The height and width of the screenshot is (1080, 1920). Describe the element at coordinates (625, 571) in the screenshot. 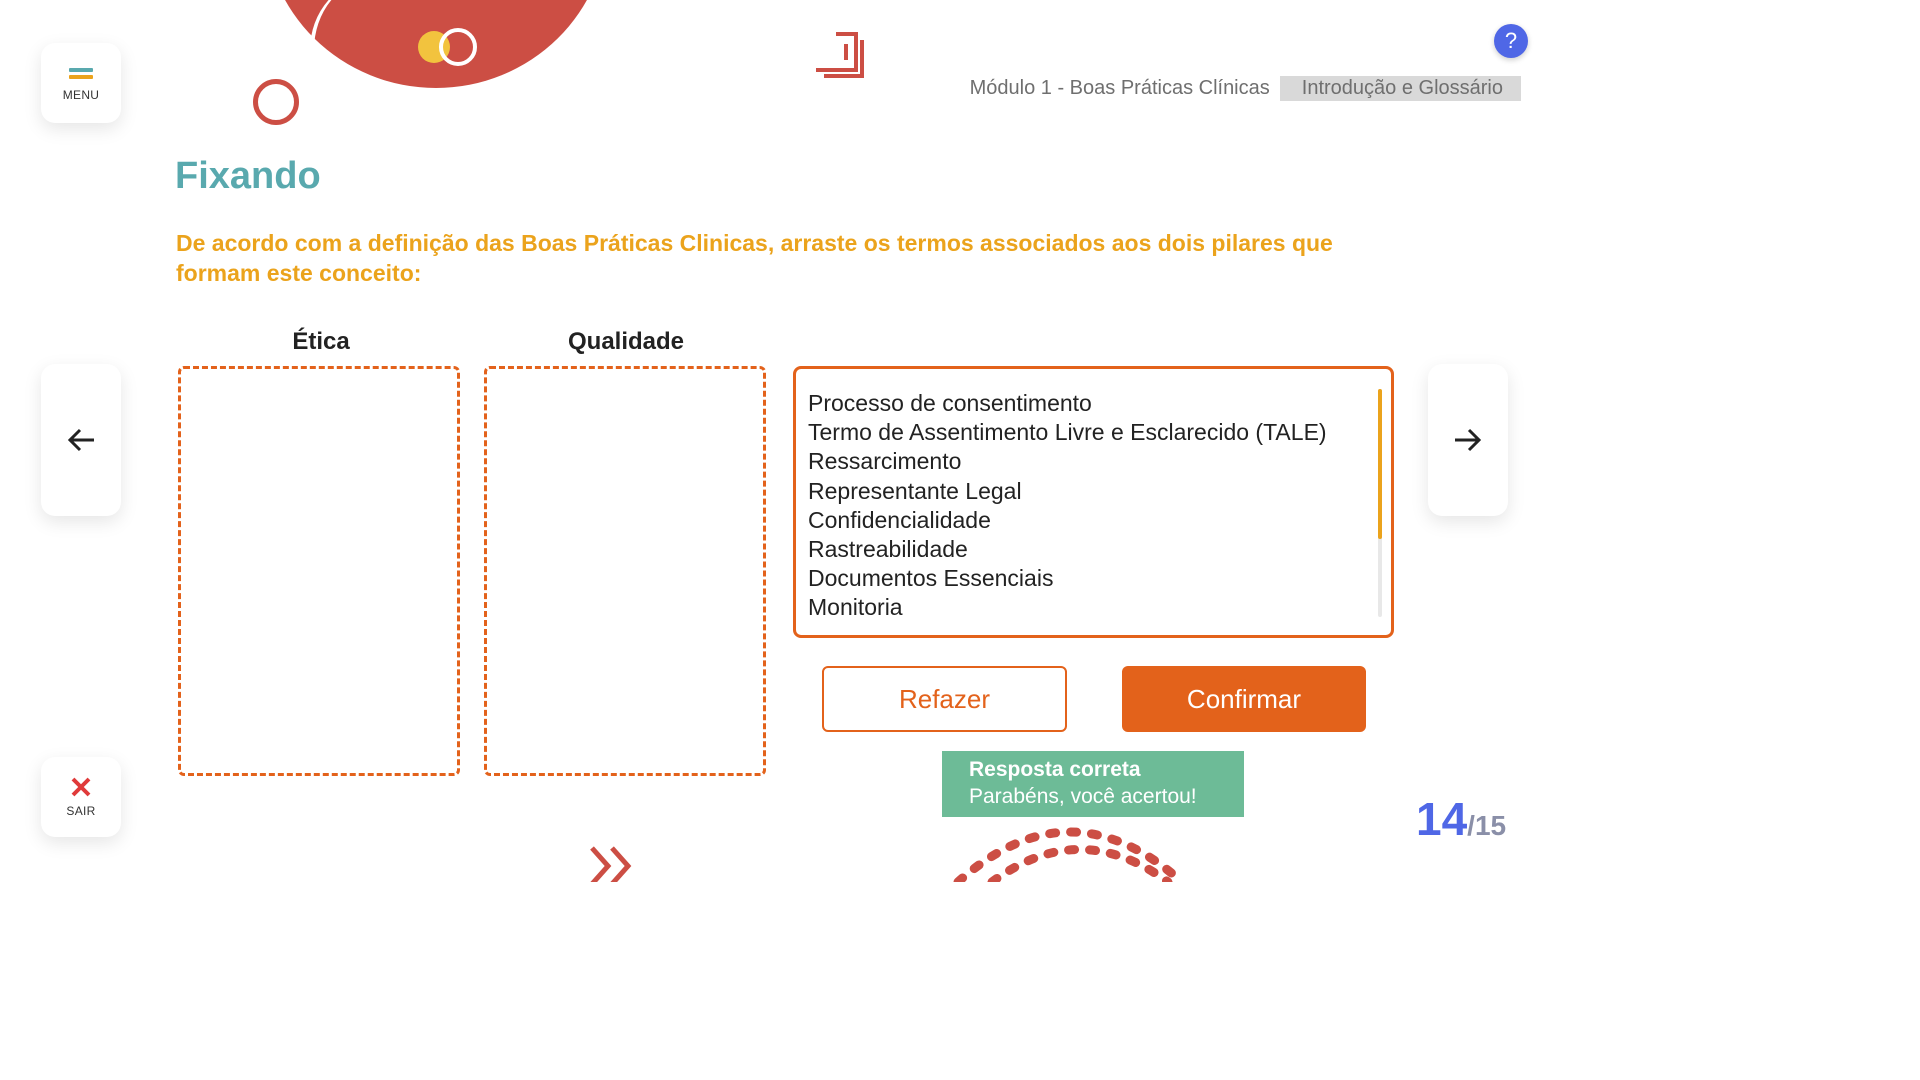

I see `dropzone-qualidade` at that location.